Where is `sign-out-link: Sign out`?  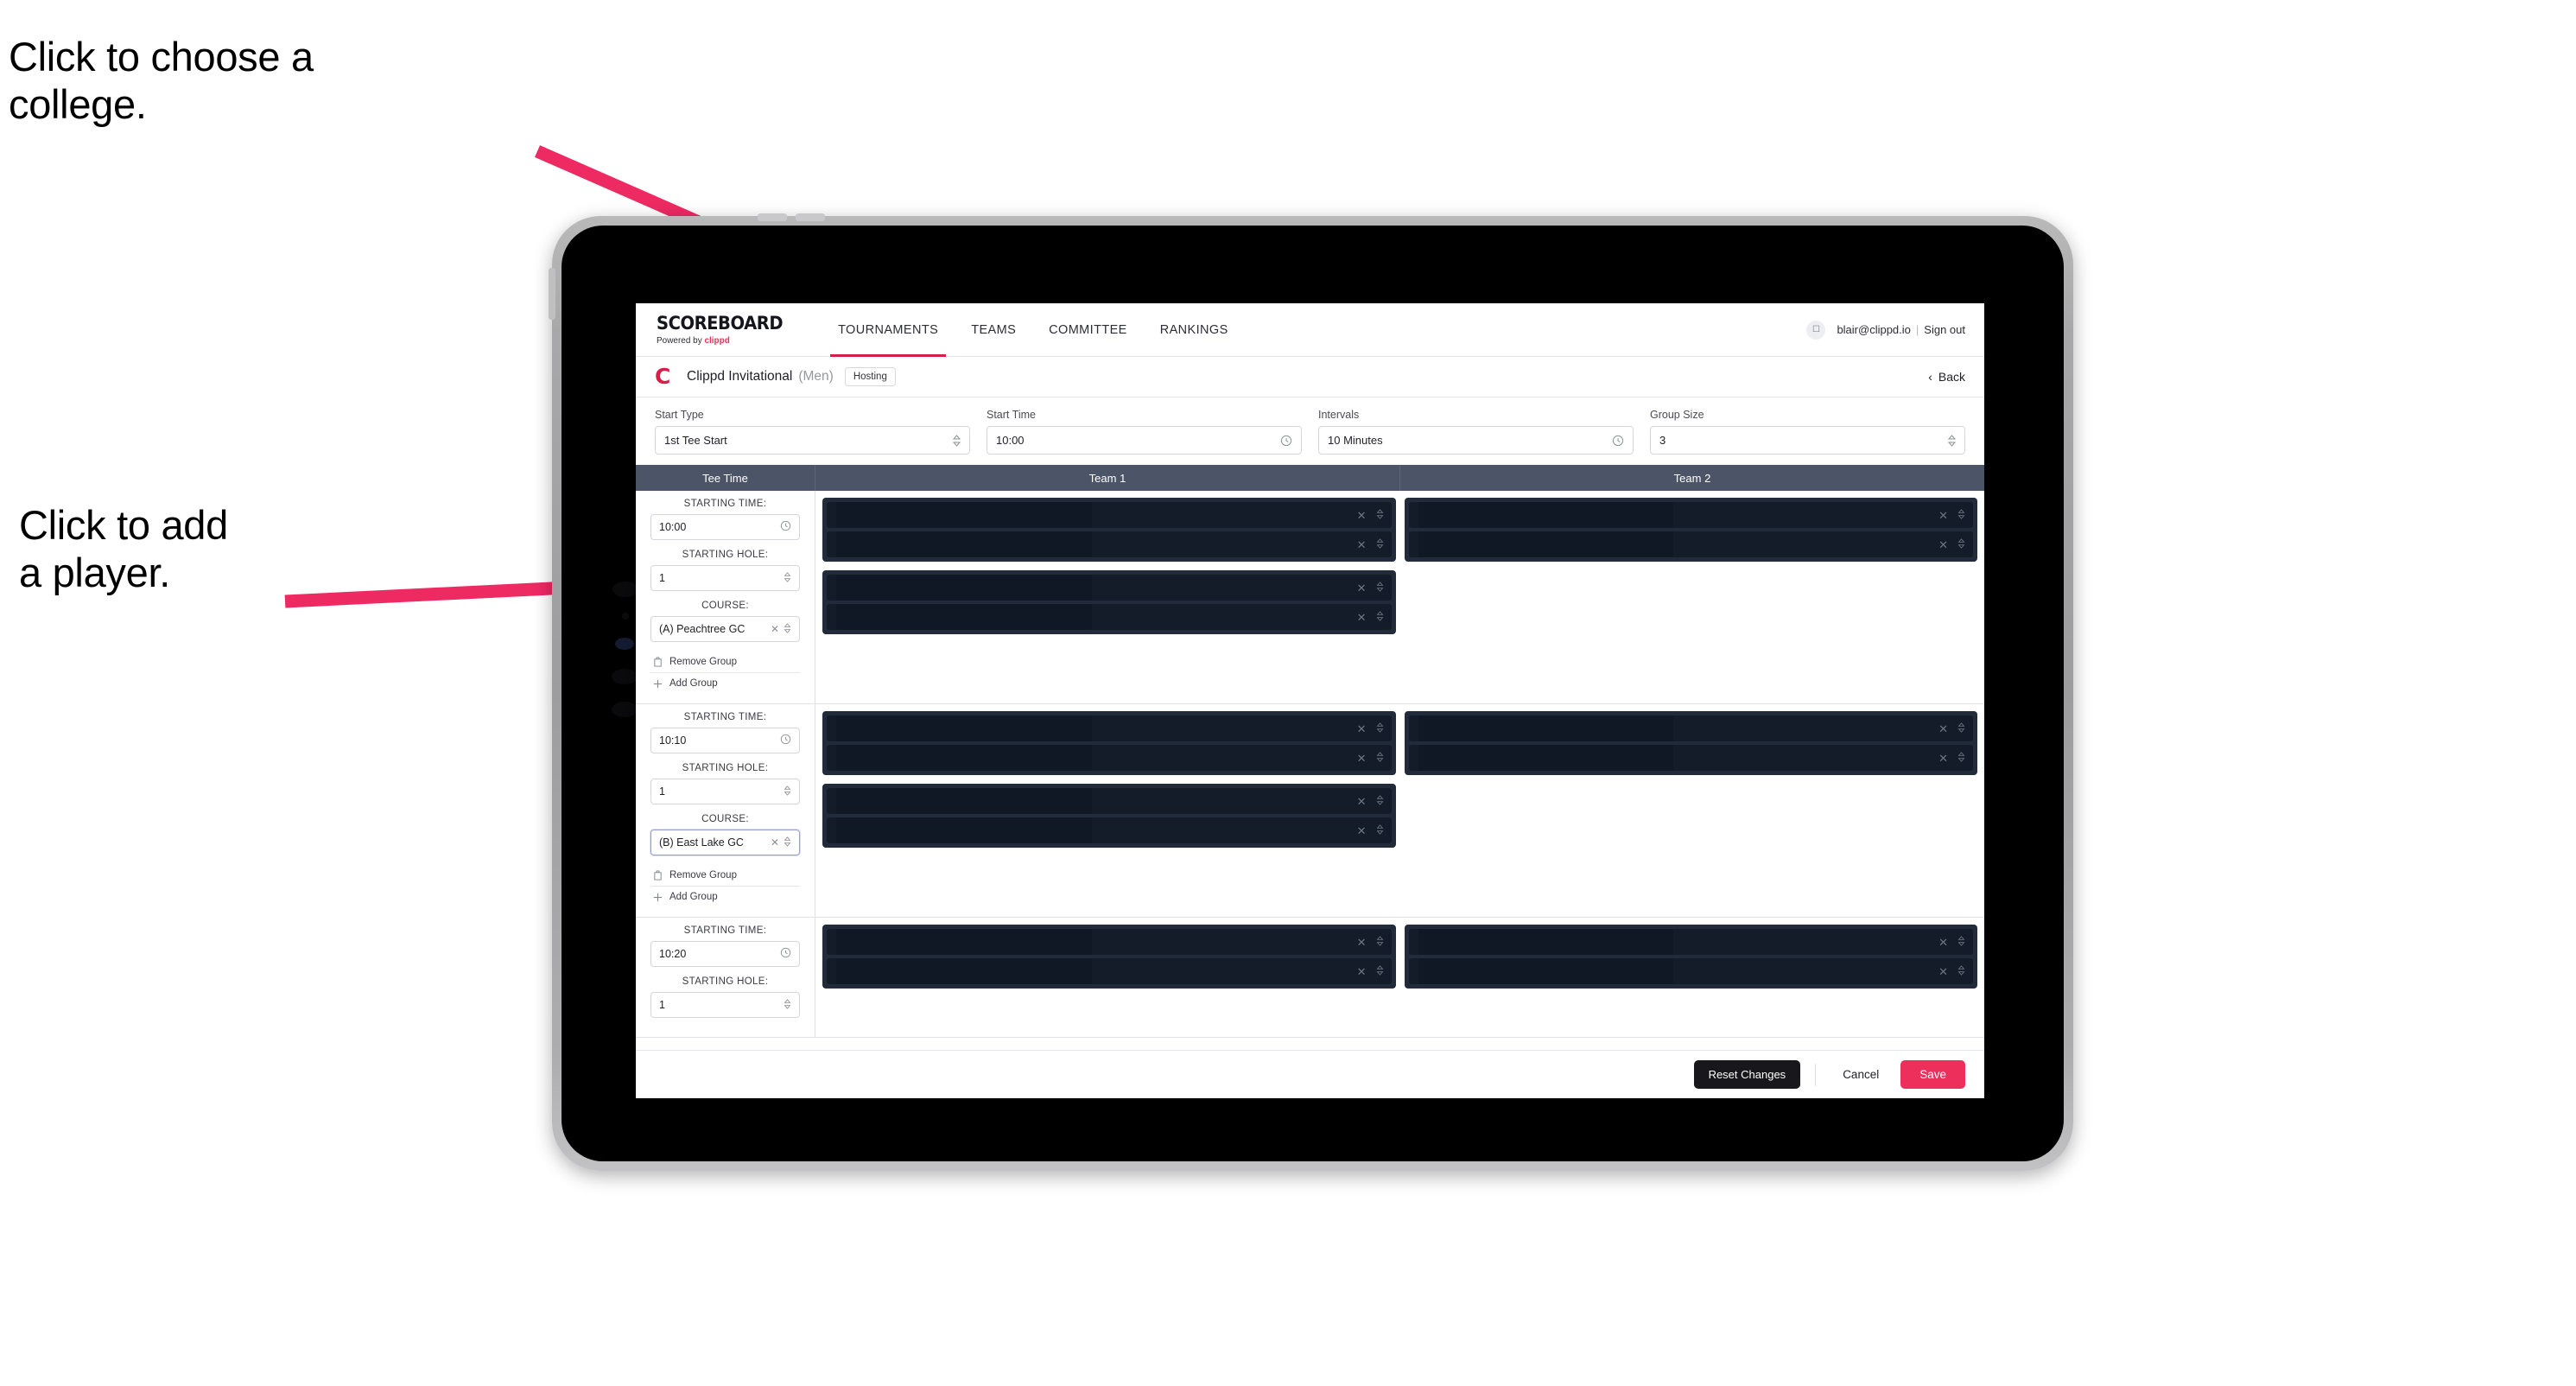 sign-out-link: Sign out is located at coordinates (1944, 329).